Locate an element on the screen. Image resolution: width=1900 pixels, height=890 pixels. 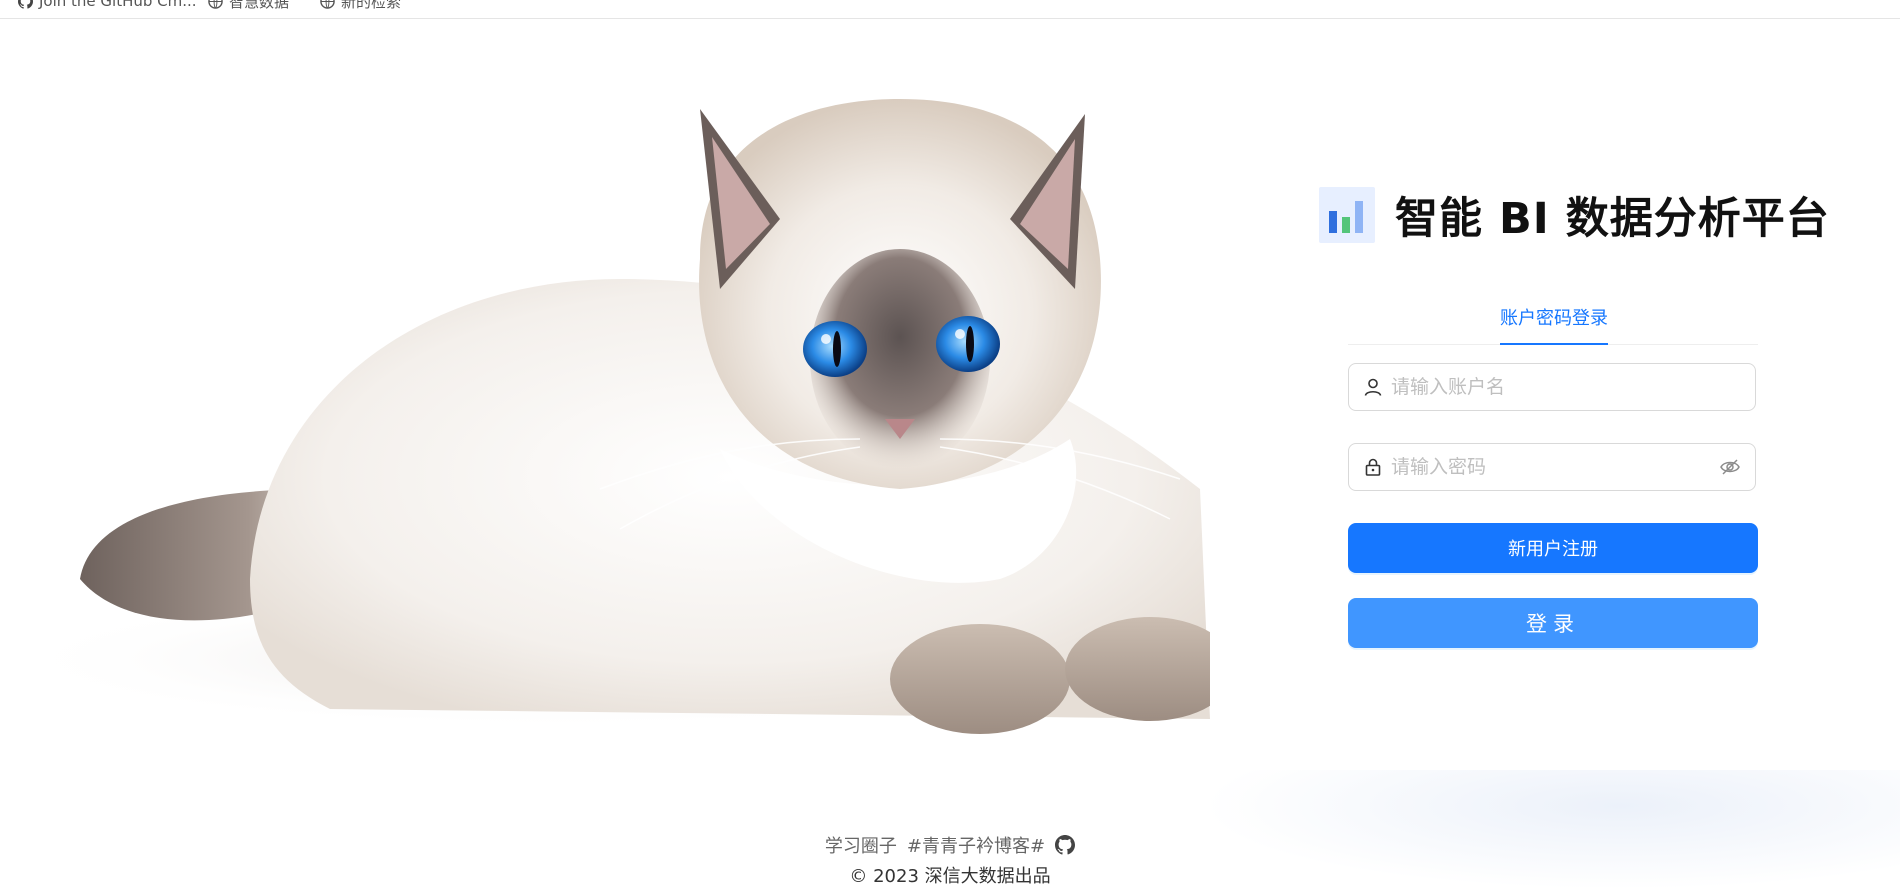
bookmark-zhihui: 智慧数据 is located at coordinates (249, 5).